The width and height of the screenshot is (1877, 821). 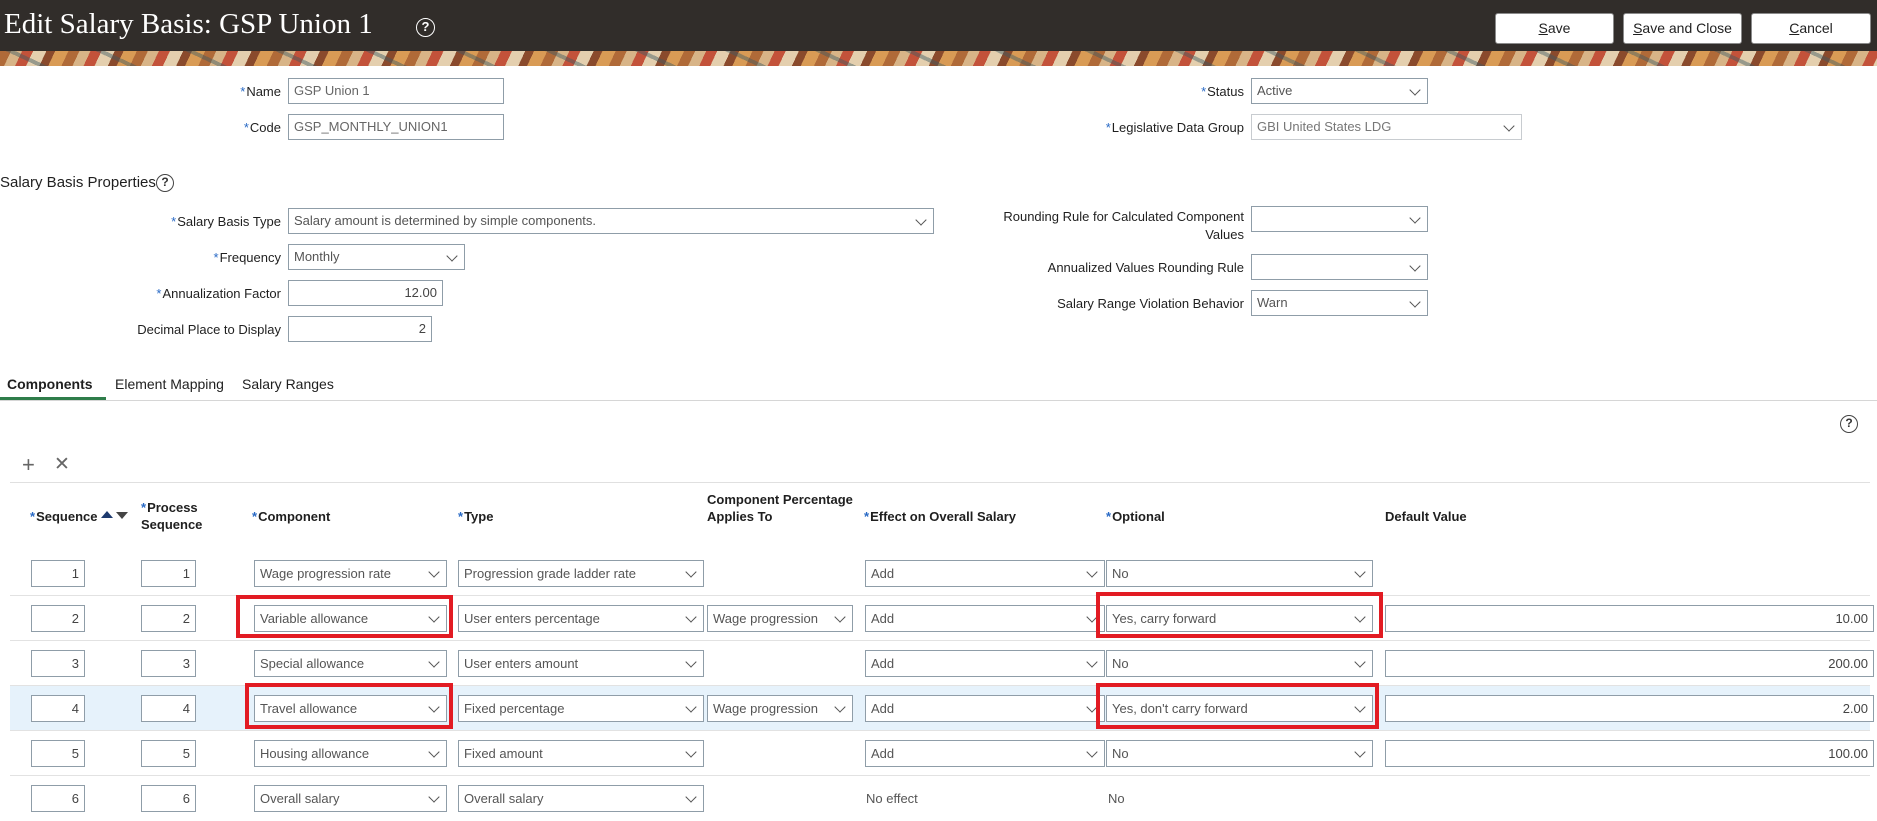 What do you see at coordinates (209, 329) in the screenshot?
I see `decimal-place-label: Decimal Place to Display` at bounding box center [209, 329].